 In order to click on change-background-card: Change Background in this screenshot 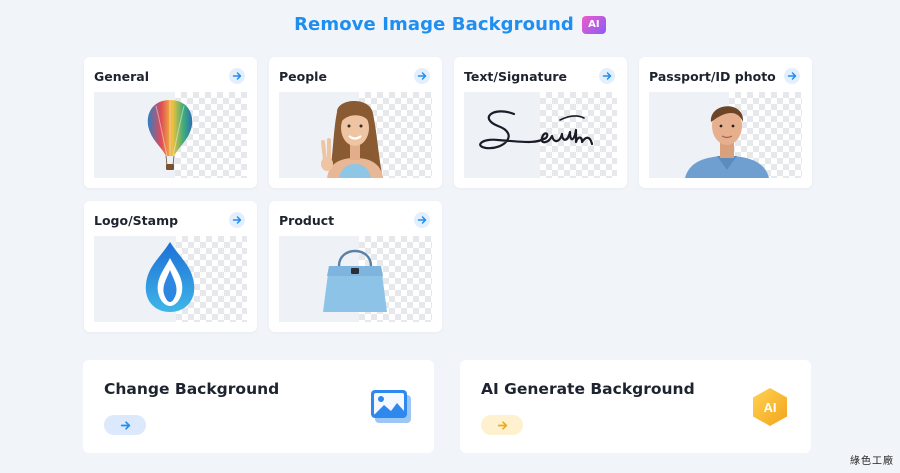, I will do `click(258, 406)`.